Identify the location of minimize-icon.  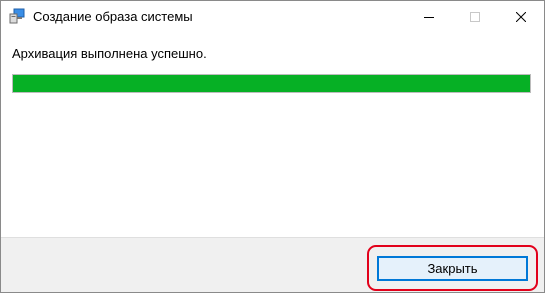
(429, 17).